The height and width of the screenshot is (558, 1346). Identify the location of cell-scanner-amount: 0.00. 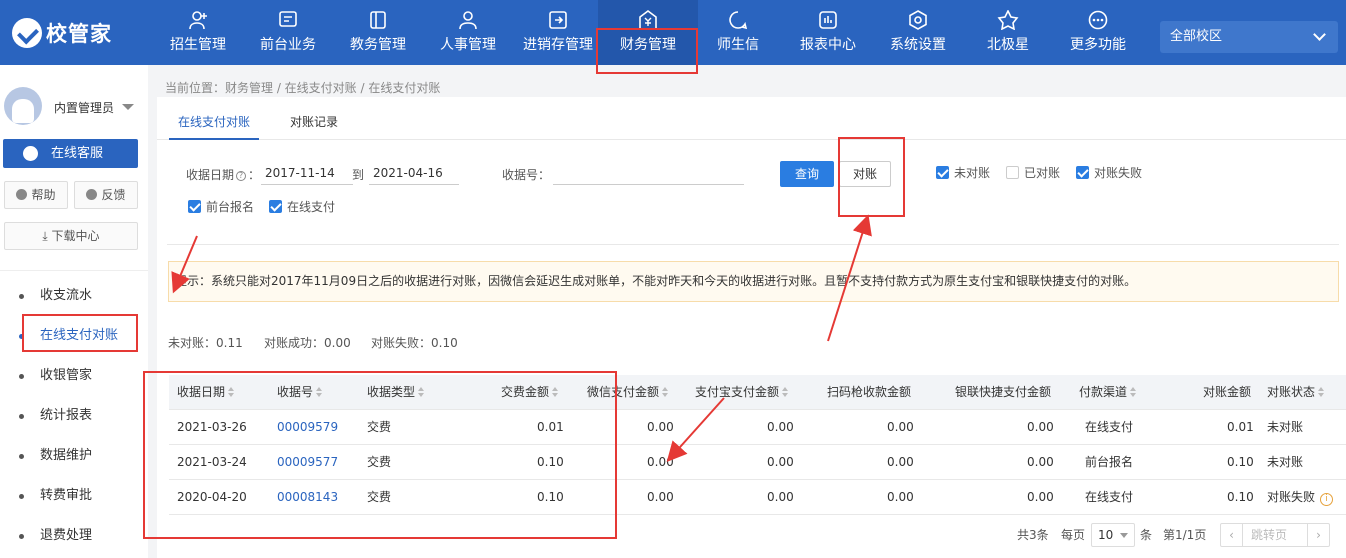
(900, 462).